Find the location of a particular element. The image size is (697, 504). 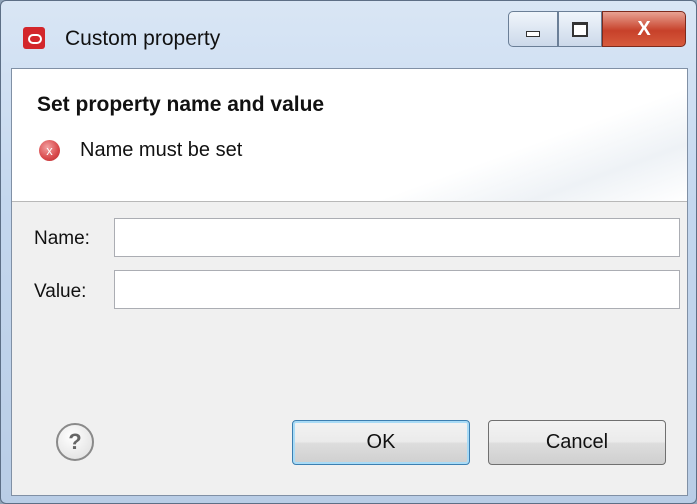

value-label: Value: is located at coordinates (60, 291).